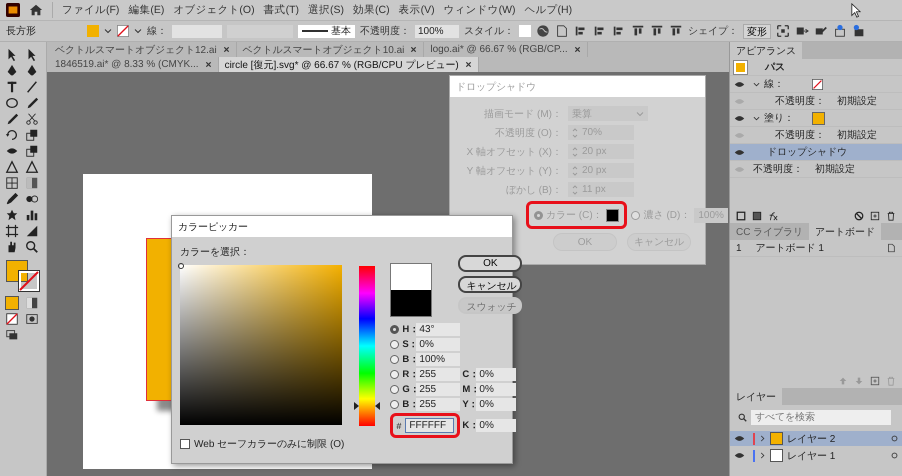 The image size is (902, 476). I want to click on trash-icon, so click(891, 216).